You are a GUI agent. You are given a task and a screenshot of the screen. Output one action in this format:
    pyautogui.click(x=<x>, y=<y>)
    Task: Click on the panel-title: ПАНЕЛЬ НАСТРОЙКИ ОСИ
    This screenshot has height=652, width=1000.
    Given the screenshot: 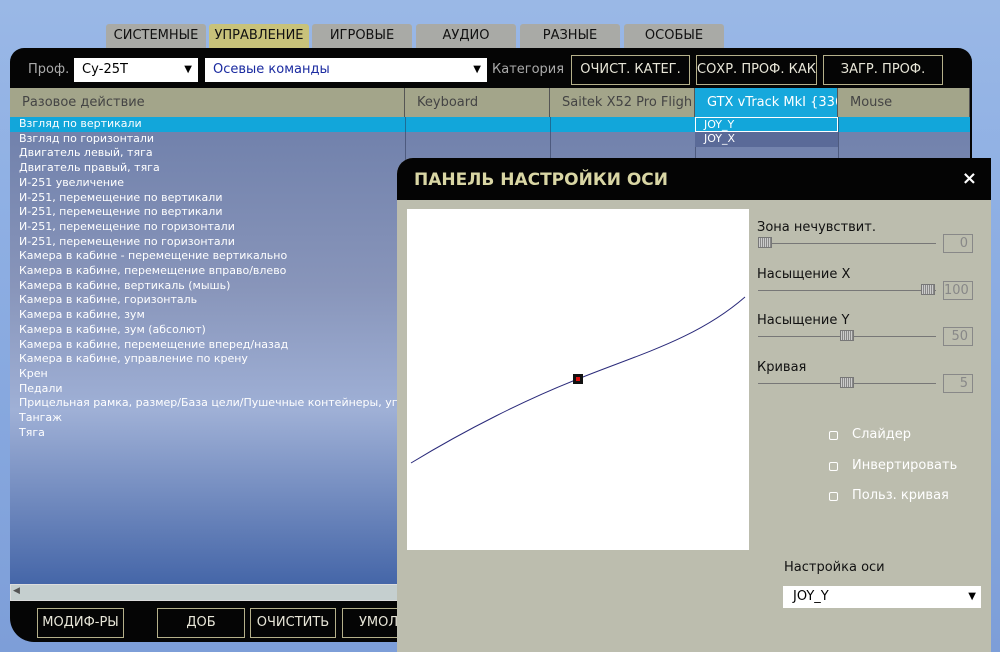 What is the action you would take?
    pyautogui.click(x=694, y=179)
    